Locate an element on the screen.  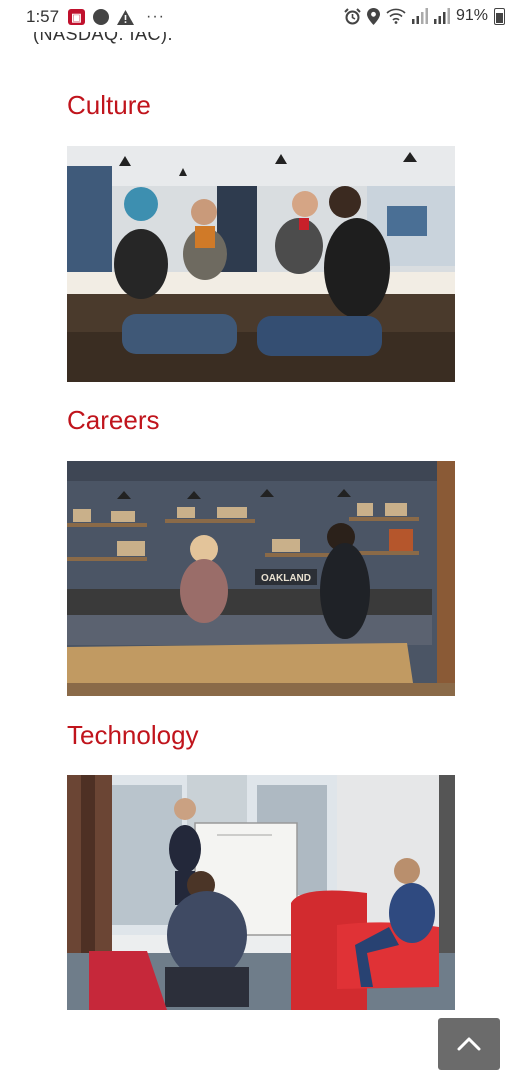
system-status: 91% is located at coordinates (424, 16).